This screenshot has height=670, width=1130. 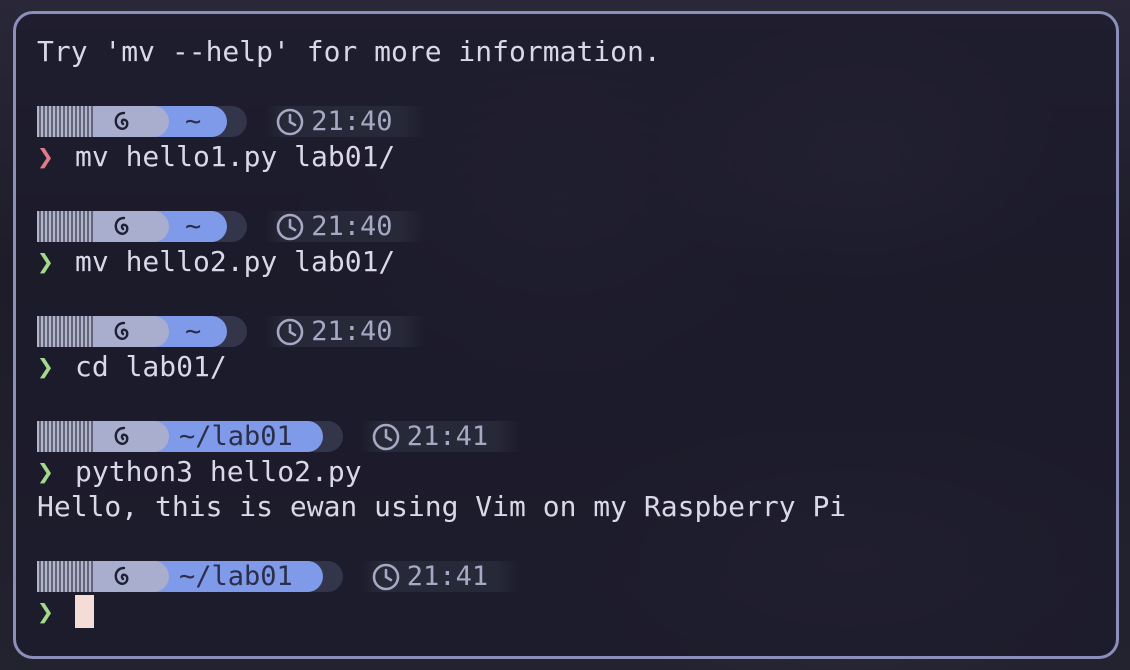 I want to click on error-output: Try 'mv --help' for more information., so click(x=349, y=51).